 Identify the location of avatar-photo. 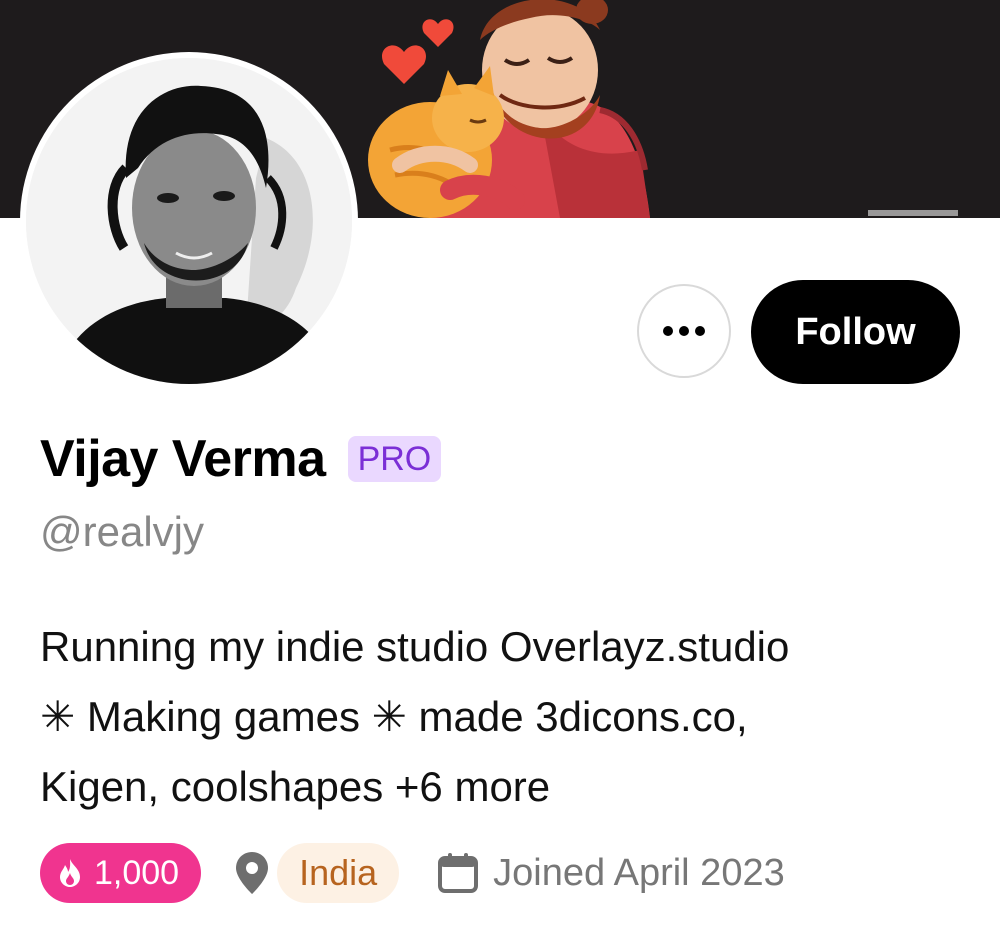
(189, 221).